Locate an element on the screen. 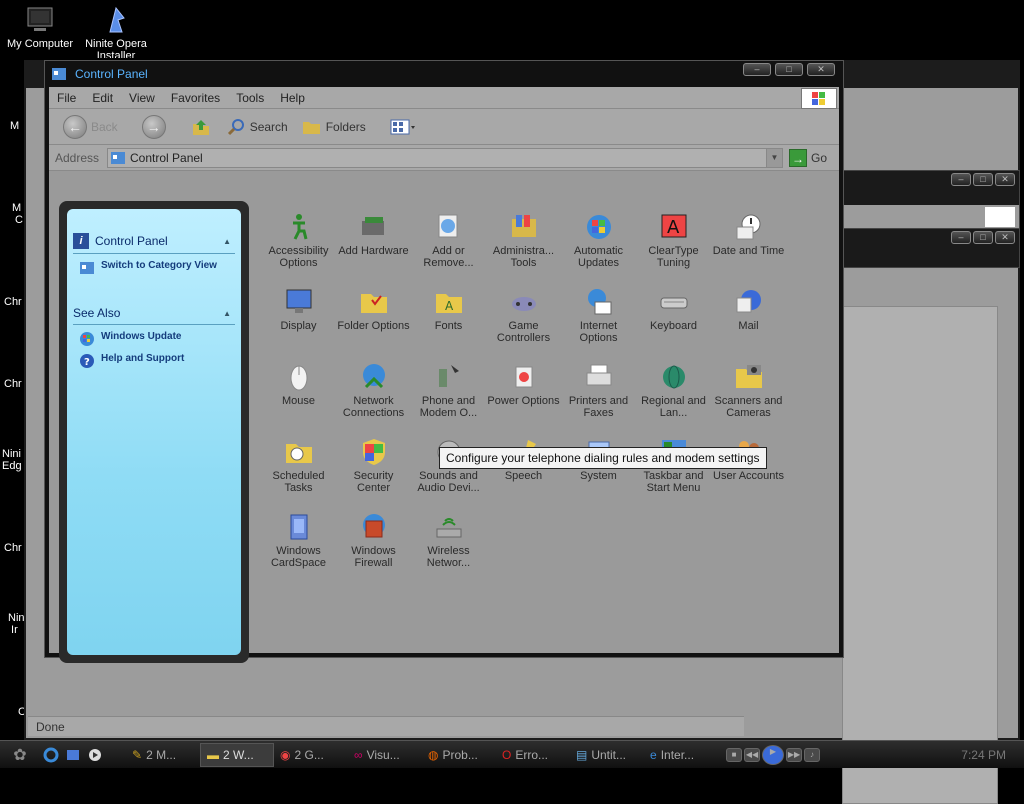 The height and width of the screenshot is (804, 1024). cp-item-mail: Mail is located at coordinates (748, 321).